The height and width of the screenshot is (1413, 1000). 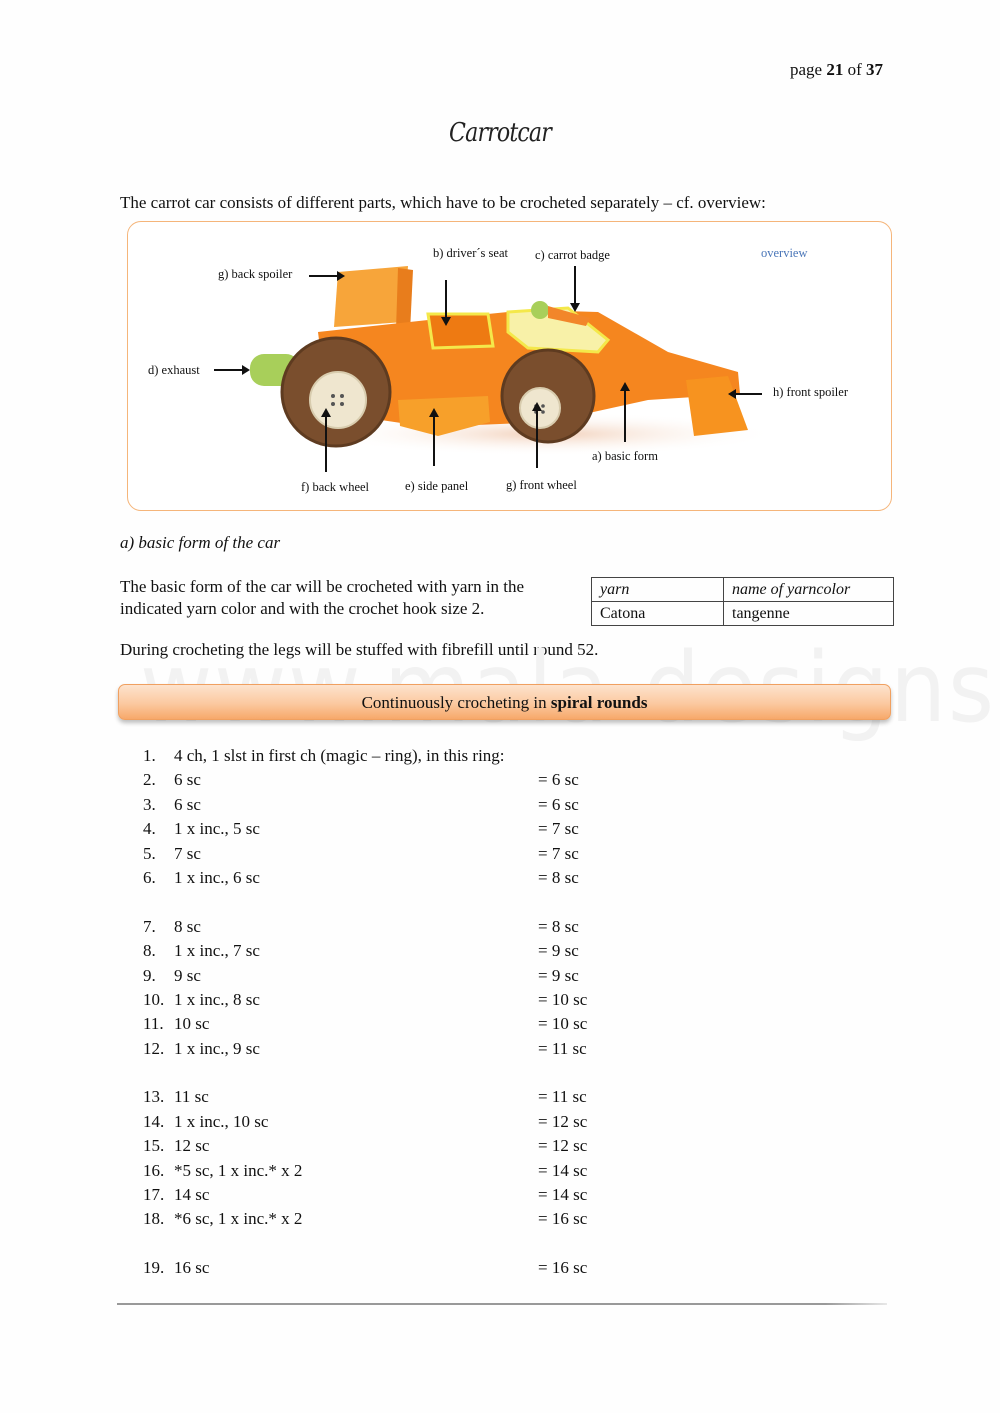 What do you see at coordinates (149, 951) in the screenshot?
I see `round-number: 8.` at bounding box center [149, 951].